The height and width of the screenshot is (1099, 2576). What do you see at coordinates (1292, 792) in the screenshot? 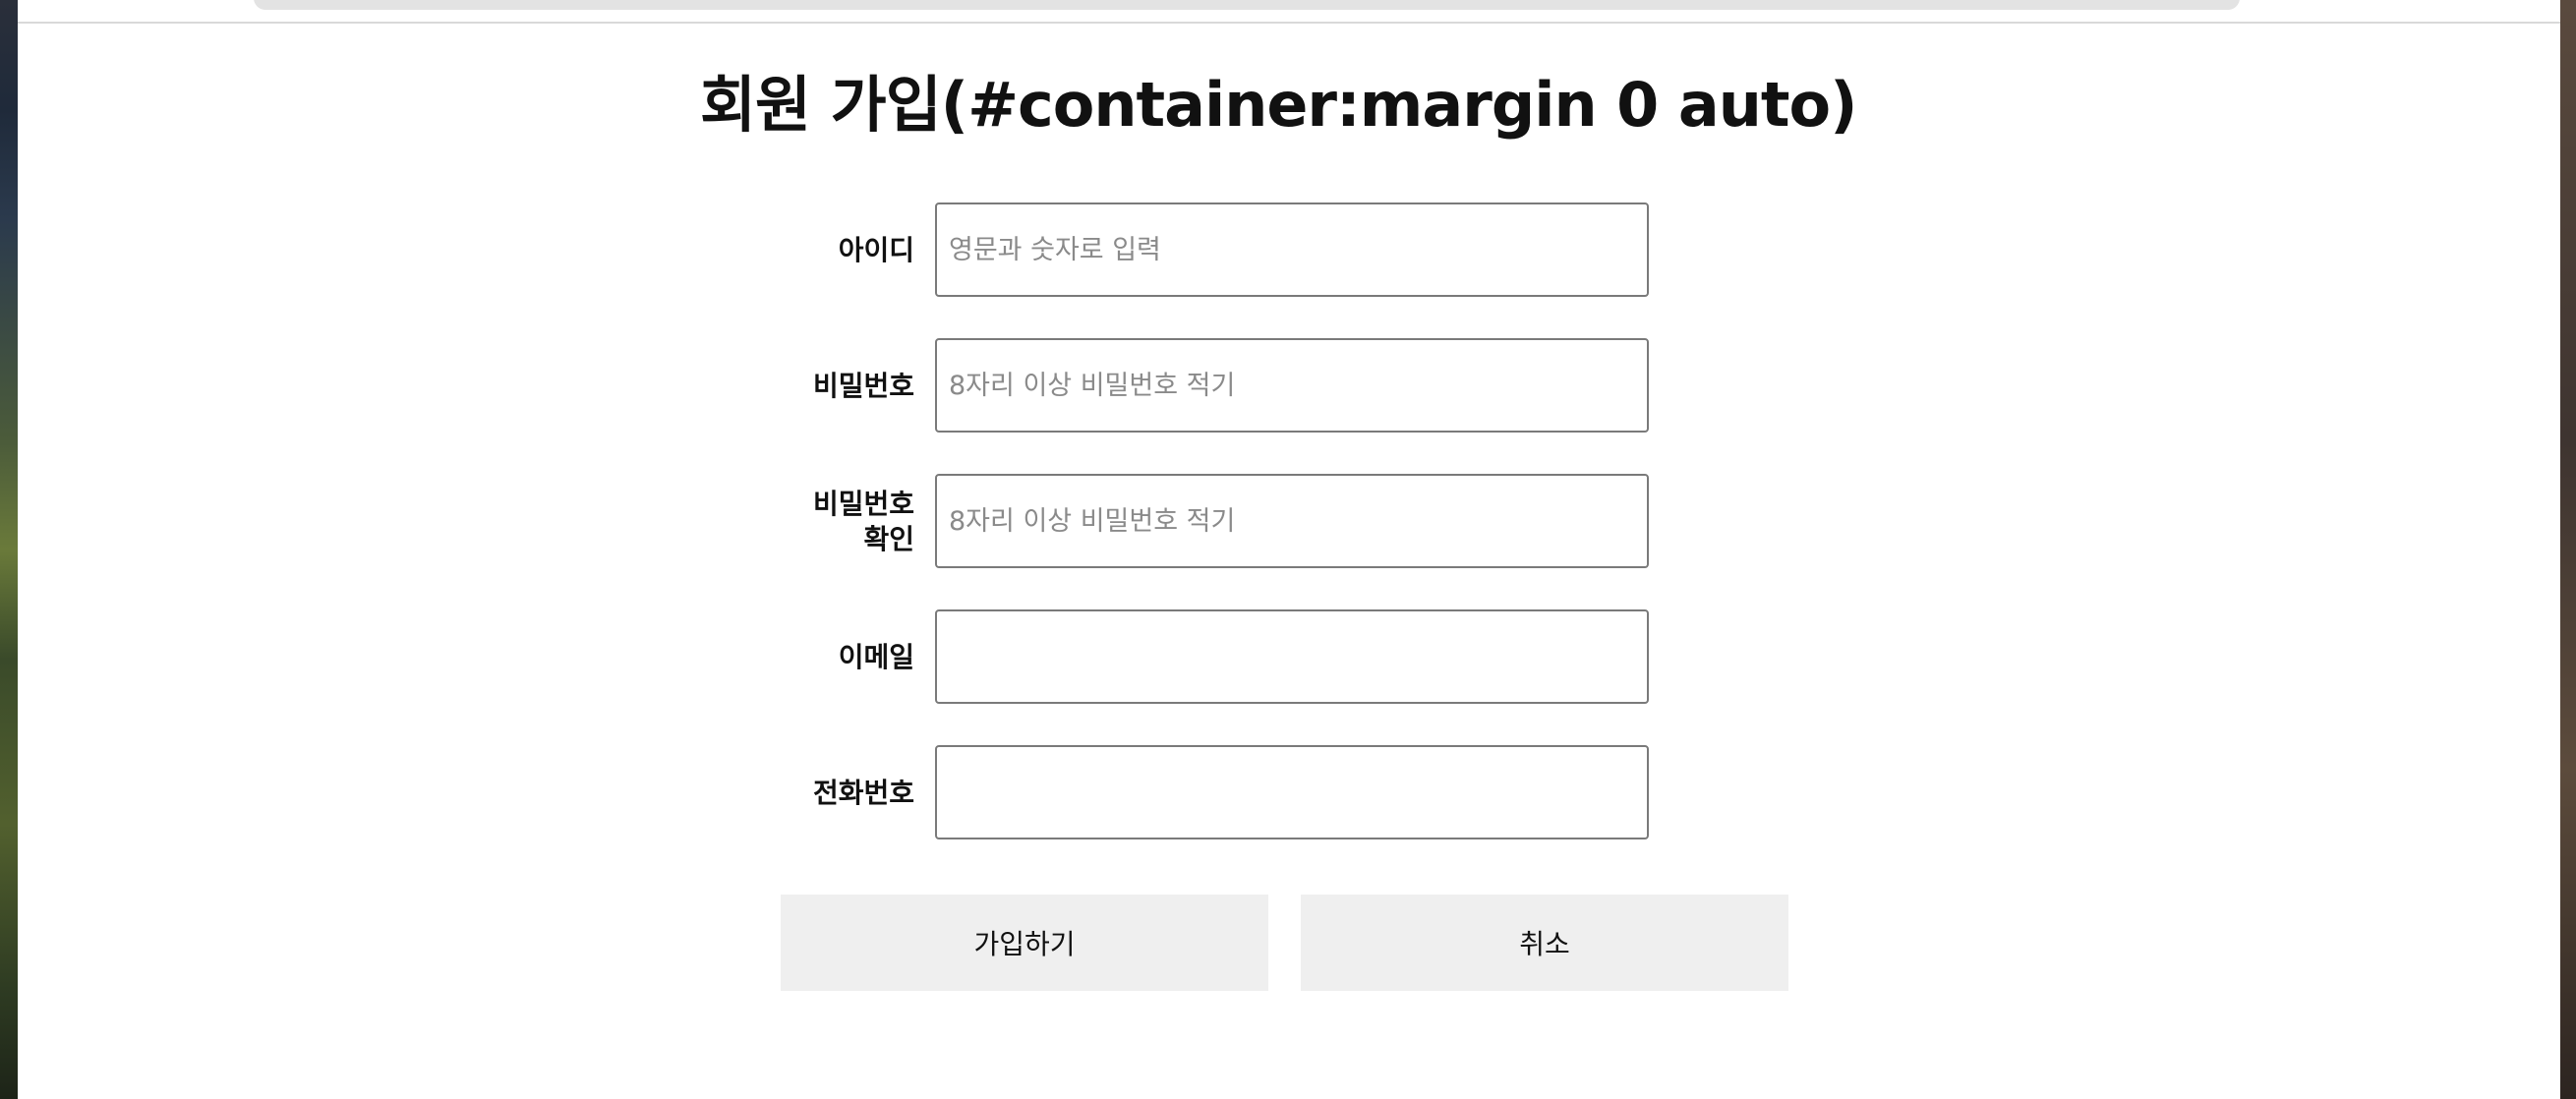
I see `phone-input` at bounding box center [1292, 792].